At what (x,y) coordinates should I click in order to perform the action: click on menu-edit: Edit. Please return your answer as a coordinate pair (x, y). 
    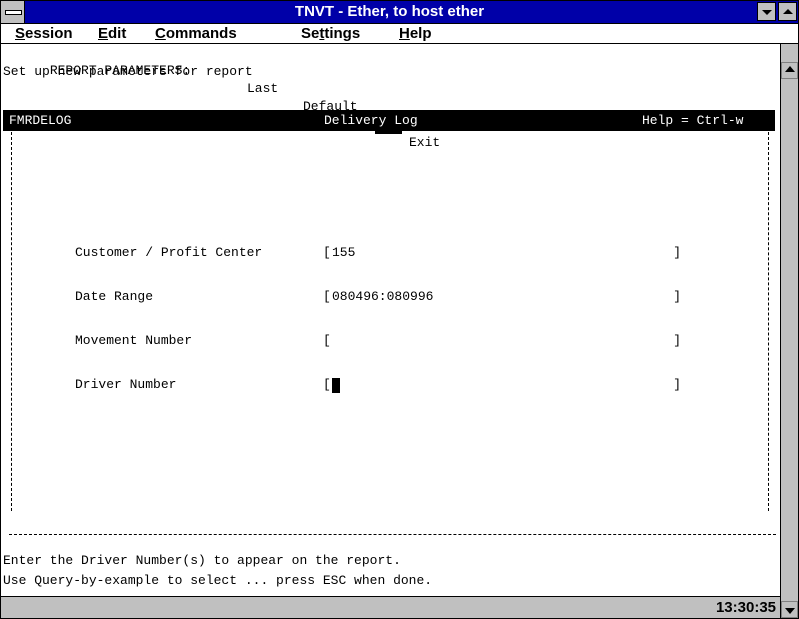
    Looking at the image, I should click on (112, 33).